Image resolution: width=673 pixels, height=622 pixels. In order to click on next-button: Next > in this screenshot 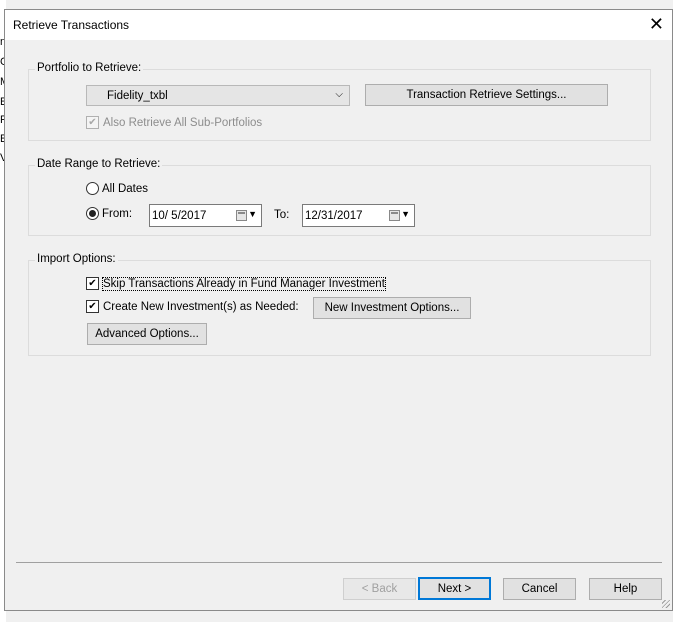, I will do `click(454, 588)`.